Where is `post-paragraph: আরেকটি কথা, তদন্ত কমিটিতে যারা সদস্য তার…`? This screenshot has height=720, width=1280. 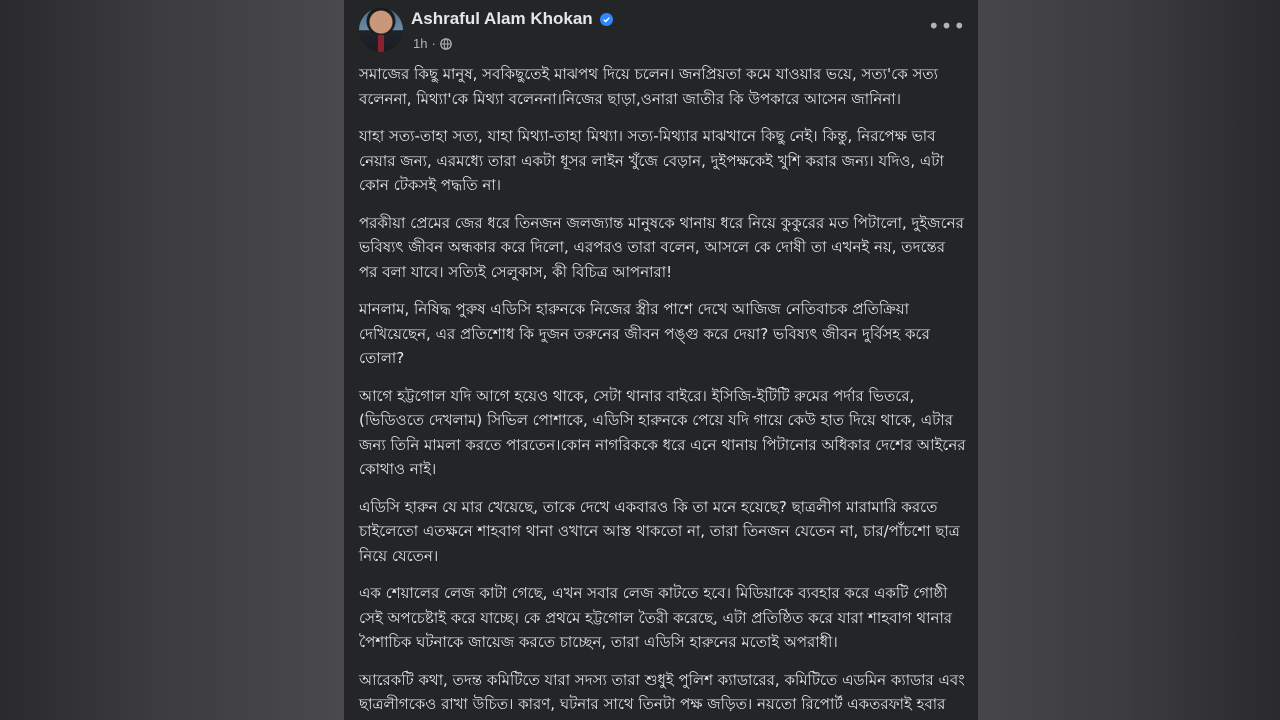 post-paragraph: আরেকটি কথা, তদন্ত কমিটিতে যারা সদস্য তার… is located at coordinates (662, 695).